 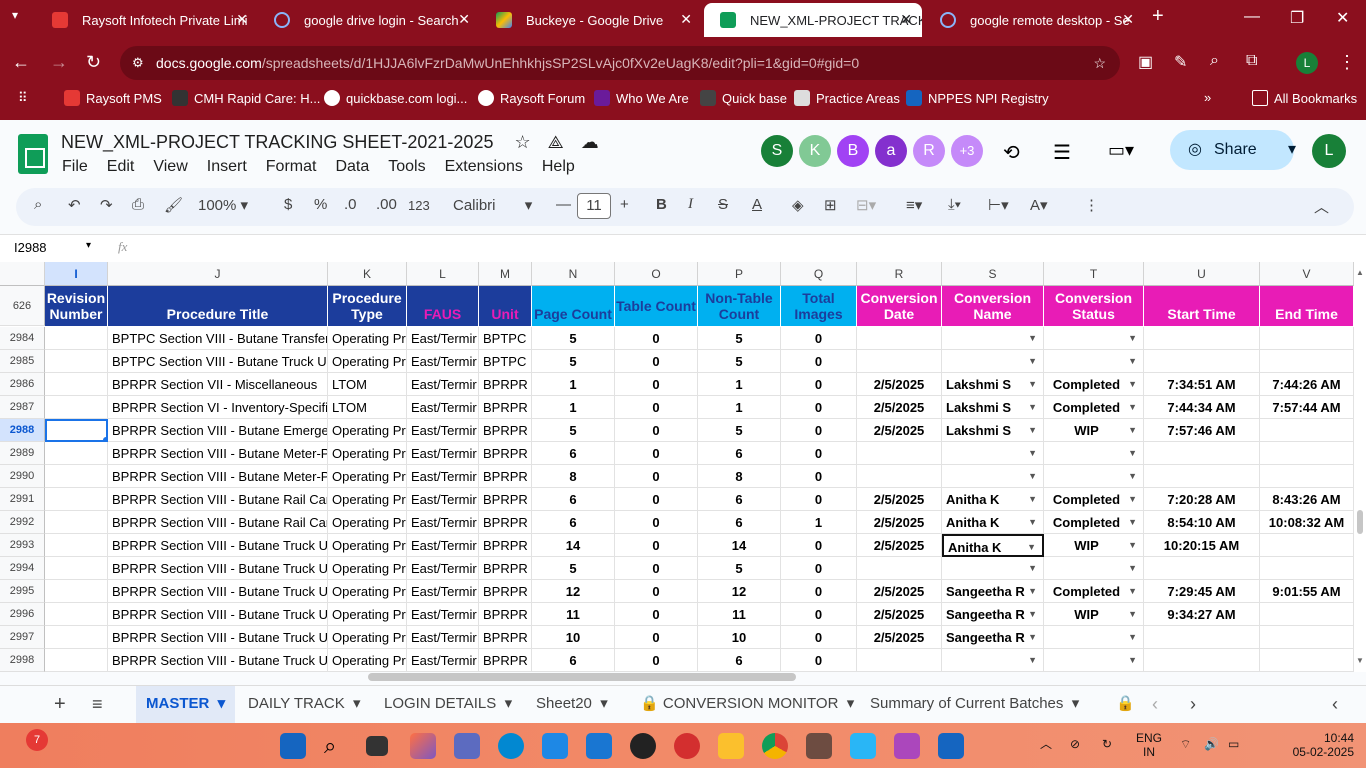 What do you see at coordinates (218, 306) in the screenshot?
I see `header-procedure-title: Procedure Title` at bounding box center [218, 306].